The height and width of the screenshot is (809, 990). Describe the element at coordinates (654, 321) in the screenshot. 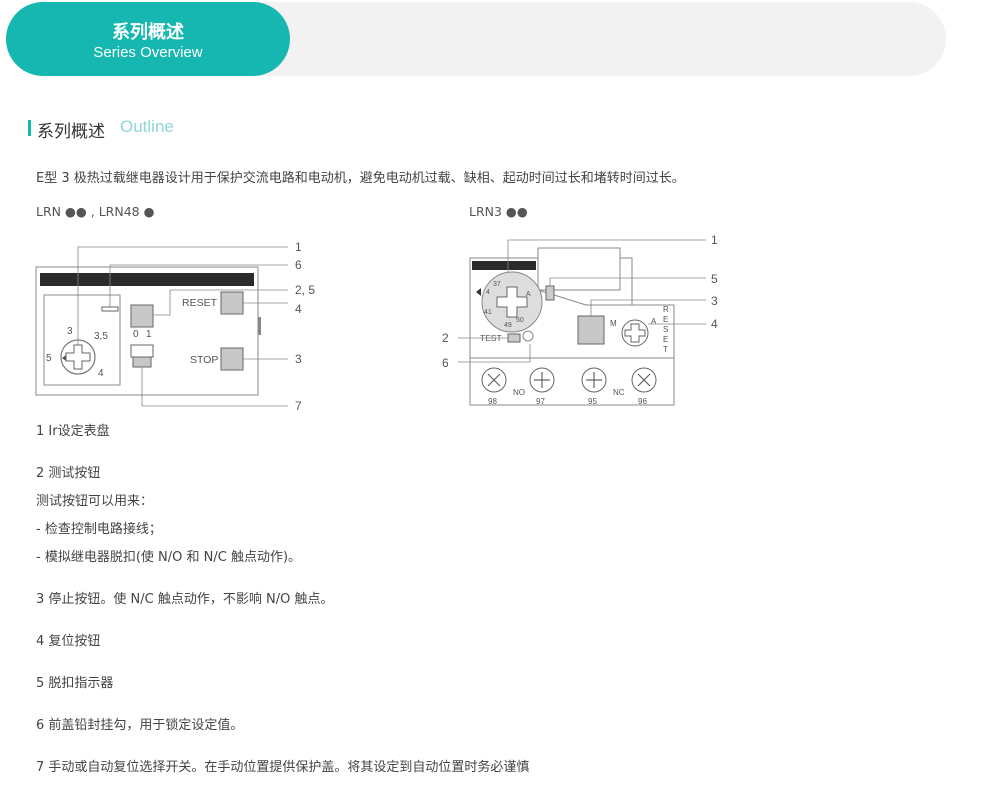

I see `lrn3-a-label: A` at that location.